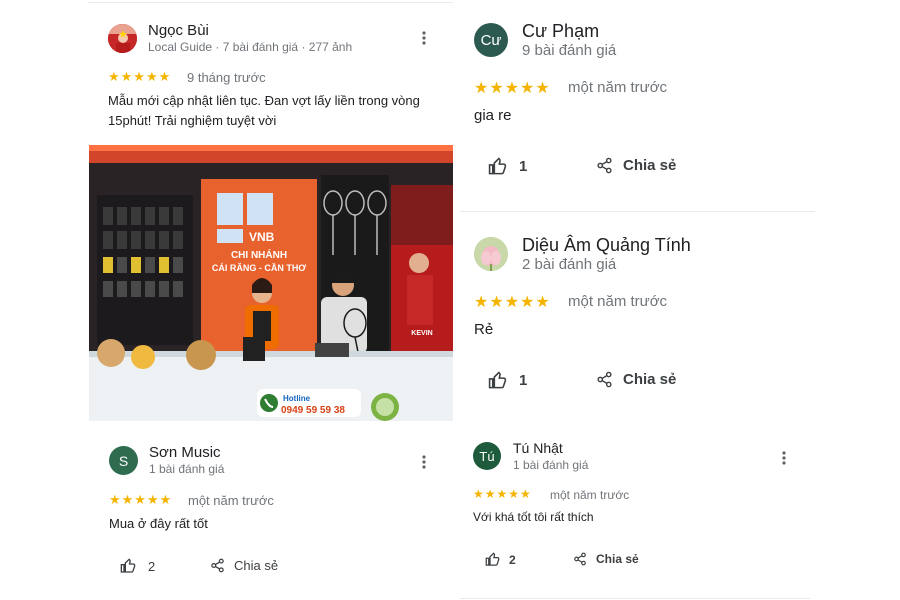 This screenshot has width=900, height=600. What do you see at coordinates (560, 31) in the screenshot?
I see `reviewer-name: Cư Phạm` at bounding box center [560, 31].